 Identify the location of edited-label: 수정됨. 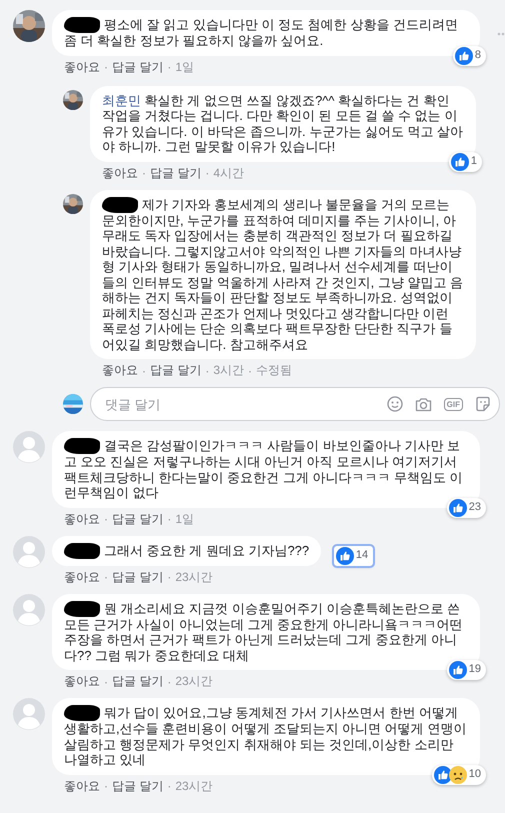
(274, 370).